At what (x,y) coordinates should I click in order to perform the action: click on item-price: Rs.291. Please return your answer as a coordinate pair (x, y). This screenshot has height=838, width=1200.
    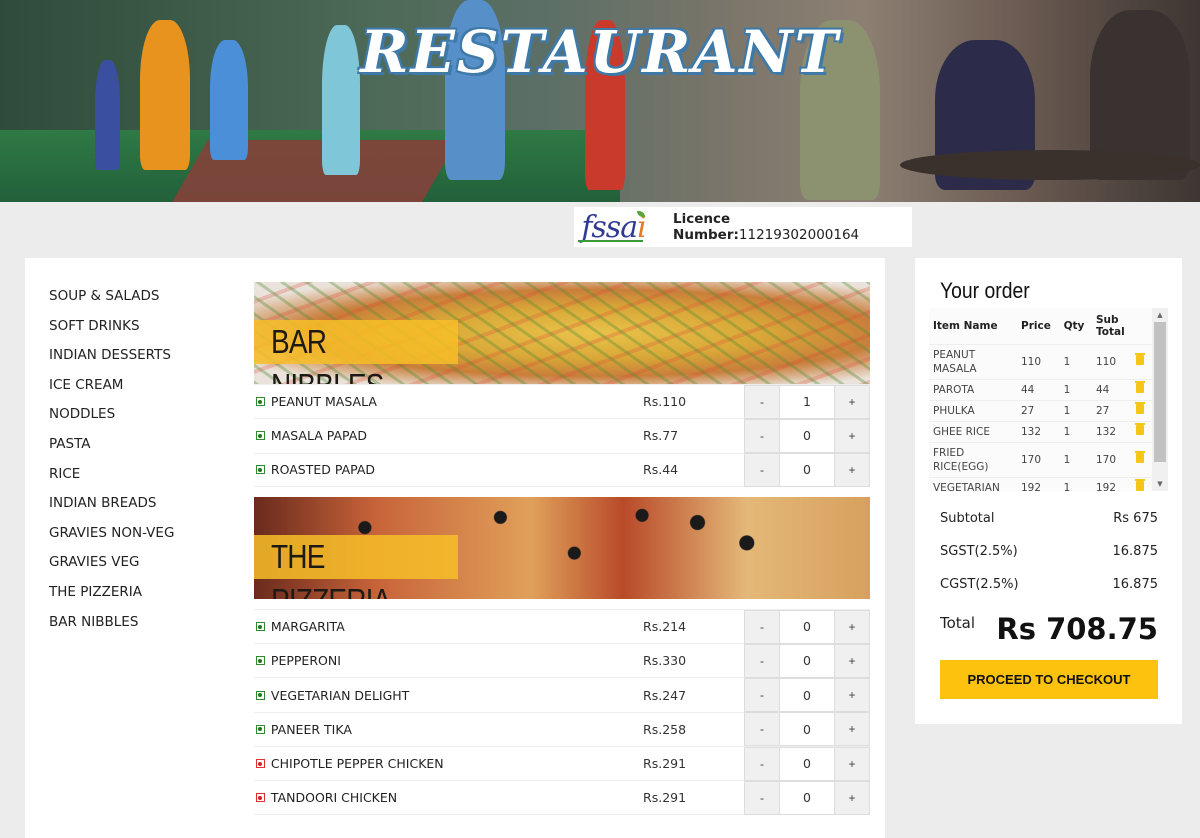
    Looking at the image, I should click on (665, 798).